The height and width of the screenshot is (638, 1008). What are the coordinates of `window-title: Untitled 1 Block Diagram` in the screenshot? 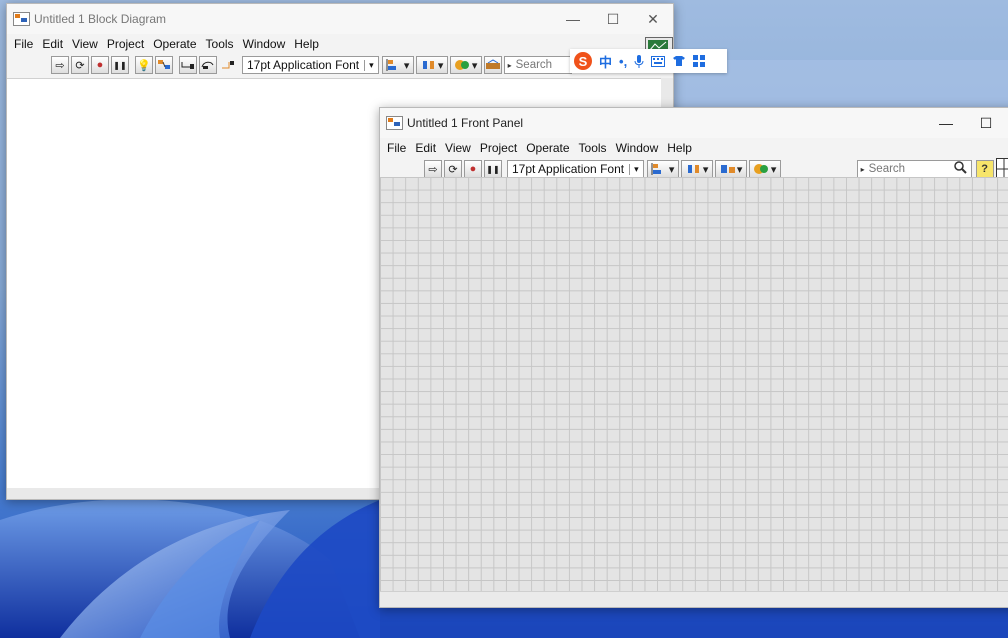 It's located at (100, 19).